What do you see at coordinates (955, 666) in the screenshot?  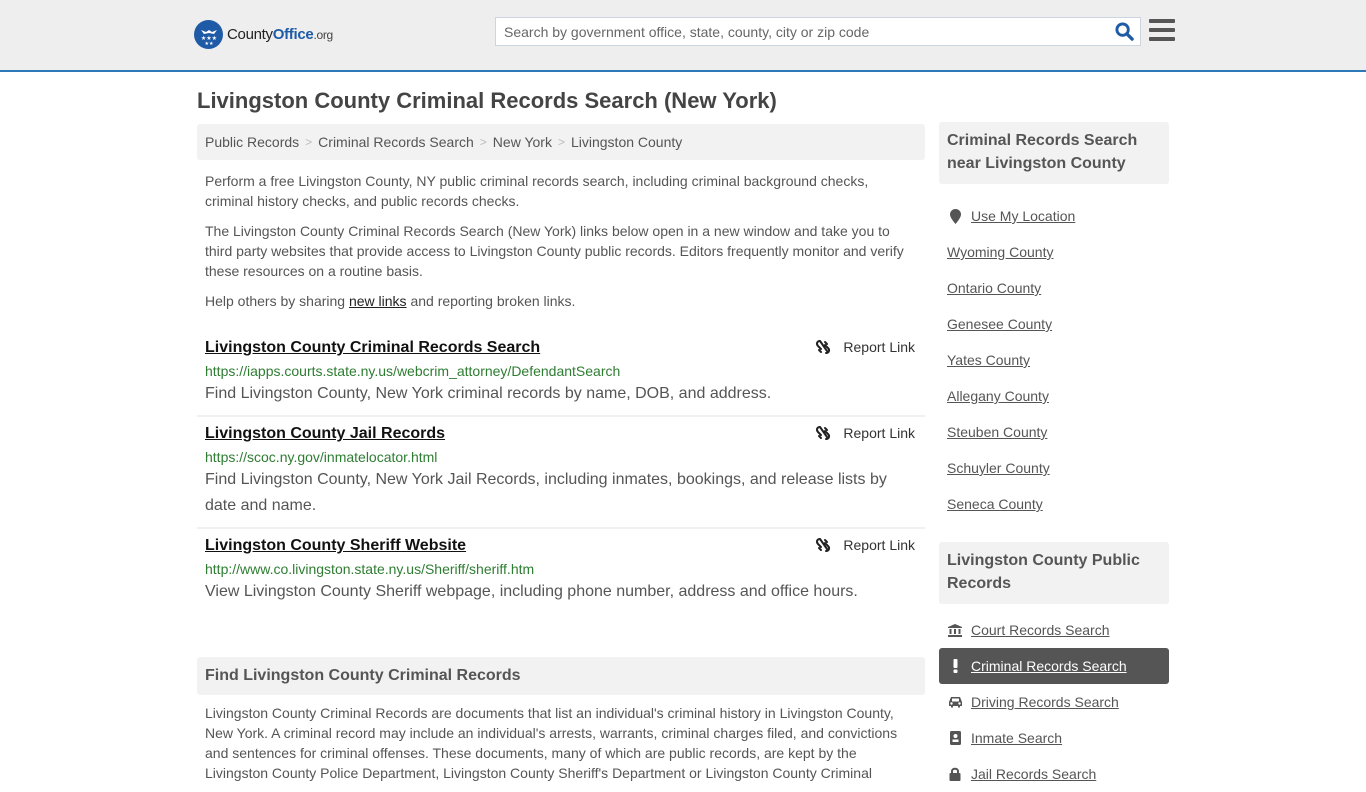 I see `exclamation-icon` at bounding box center [955, 666].